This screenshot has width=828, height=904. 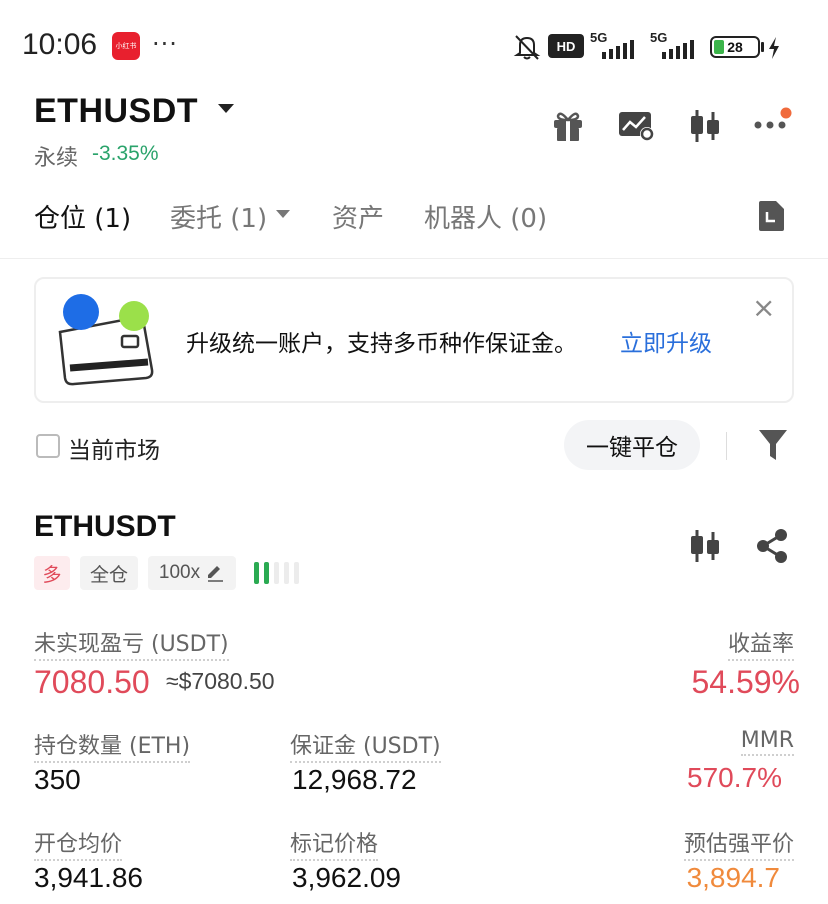 I want to click on price-change-percent: -3.35%, so click(x=125, y=153).